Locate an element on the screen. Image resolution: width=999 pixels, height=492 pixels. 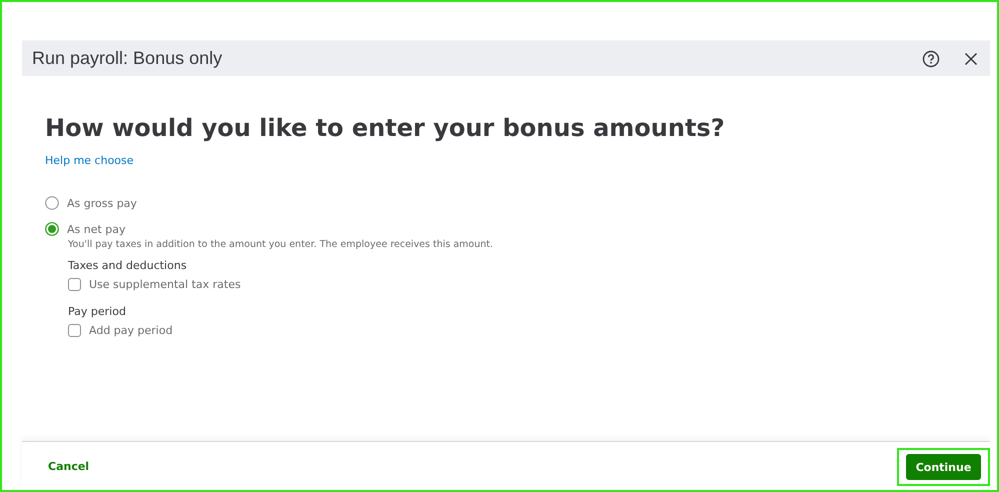
option-description: You'll pay taxes in addition to the amount you enter. The employee receives this amount. is located at coordinates (281, 244).